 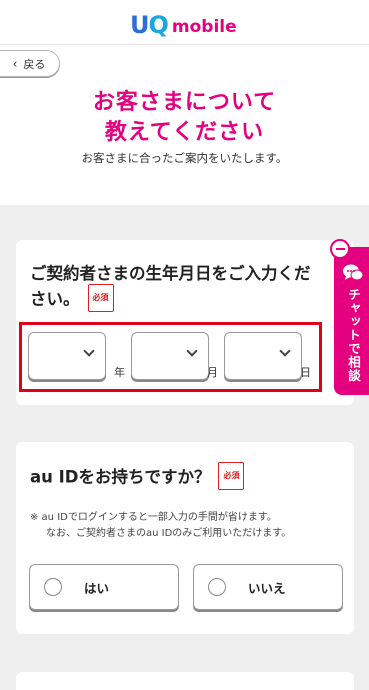 I want to click on auid-question: au IDをお持ちですか？ 必須, so click(x=137, y=477).